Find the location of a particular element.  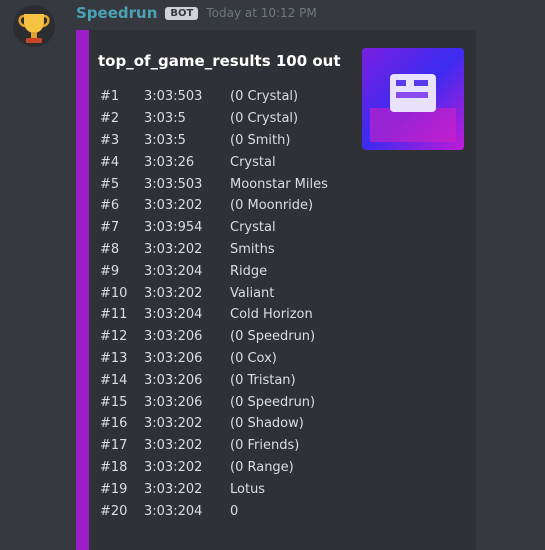

player-name: Valiant is located at coordinates (252, 293).